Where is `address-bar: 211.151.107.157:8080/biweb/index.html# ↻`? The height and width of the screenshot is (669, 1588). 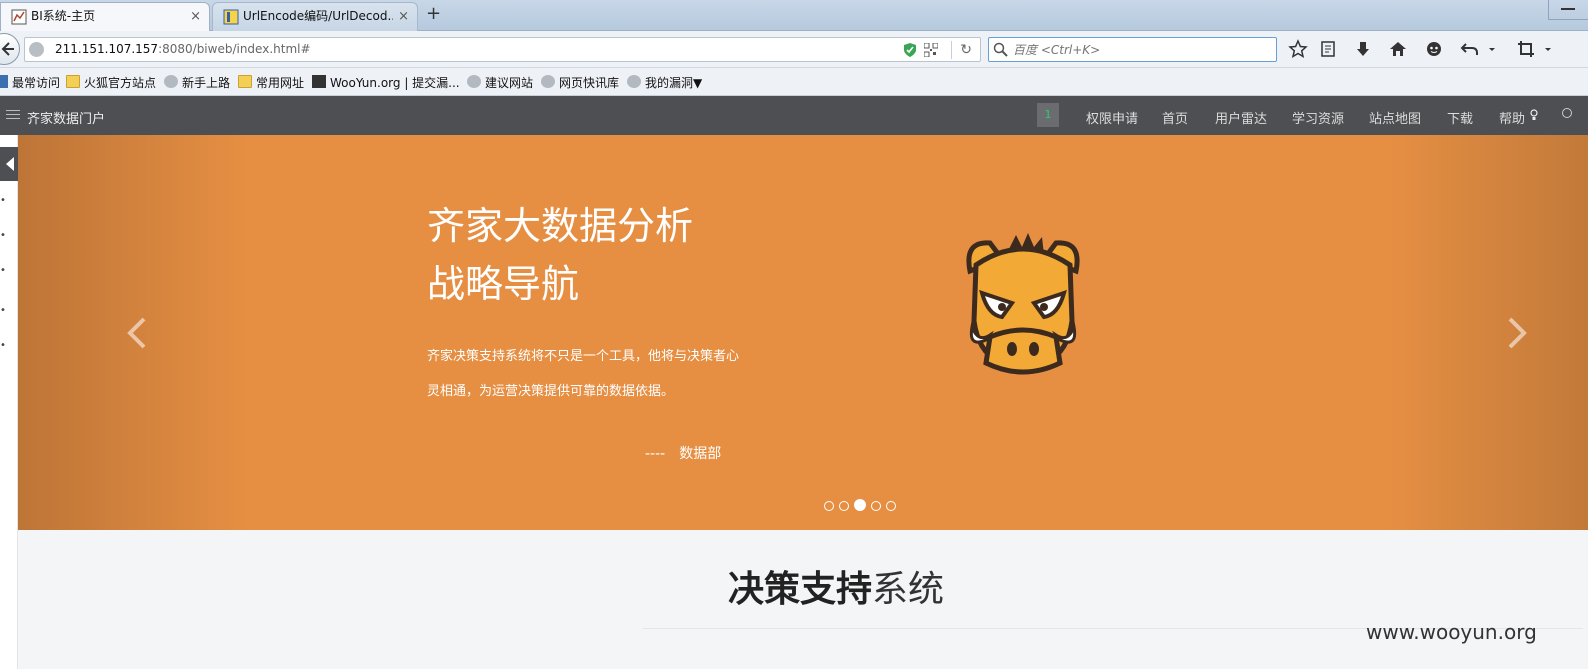 address-bar: 211.151.107.157:8080/biweb/index.html# ↻ is located at coordinates (502, 49).